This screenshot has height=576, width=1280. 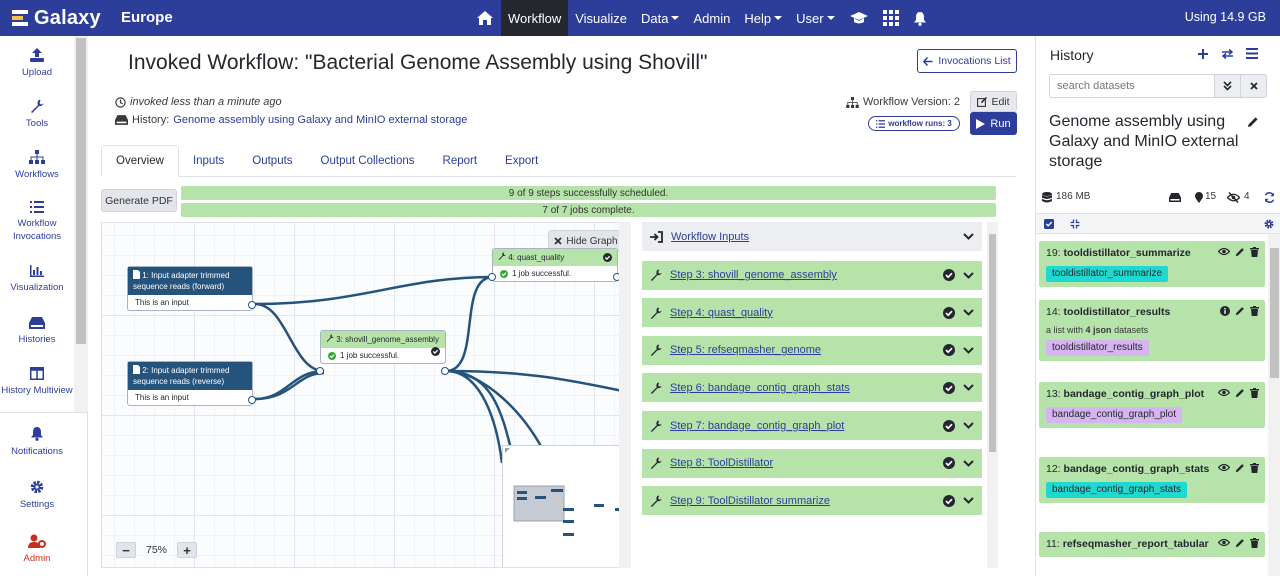 I want to click on hidden-count: 4, so click(x=1247, y=196).